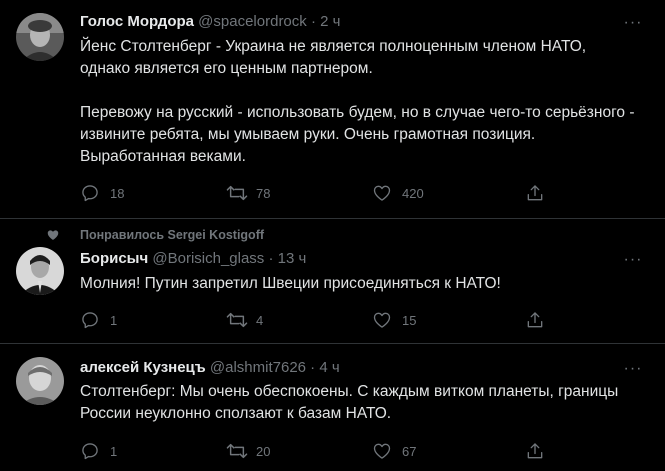 This screenshot has width=665, height=471. I want to click on tweet-header: алексей Кузнецъ @alshmit7626 · 4 ч, so click(210, 368).